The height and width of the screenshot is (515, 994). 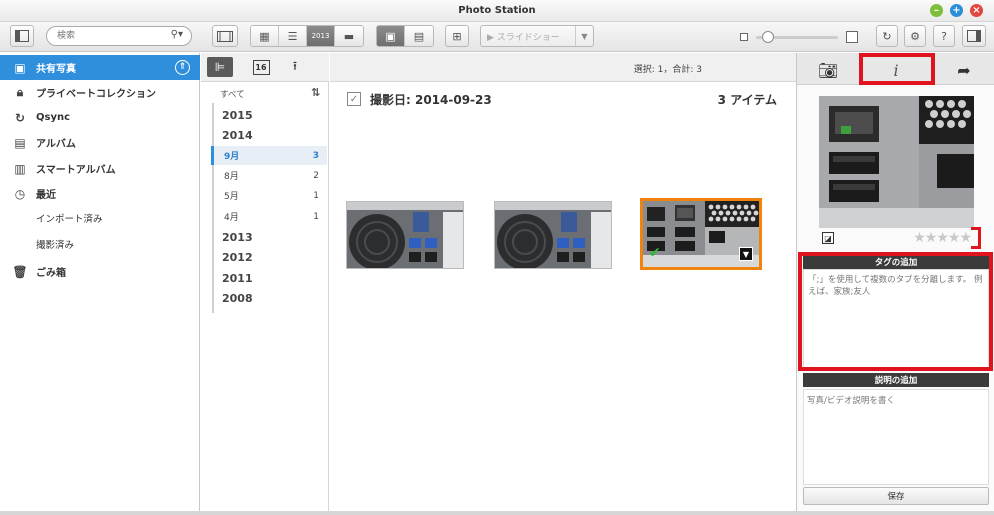 I want to click on search-input, so click(x=112, y=36).